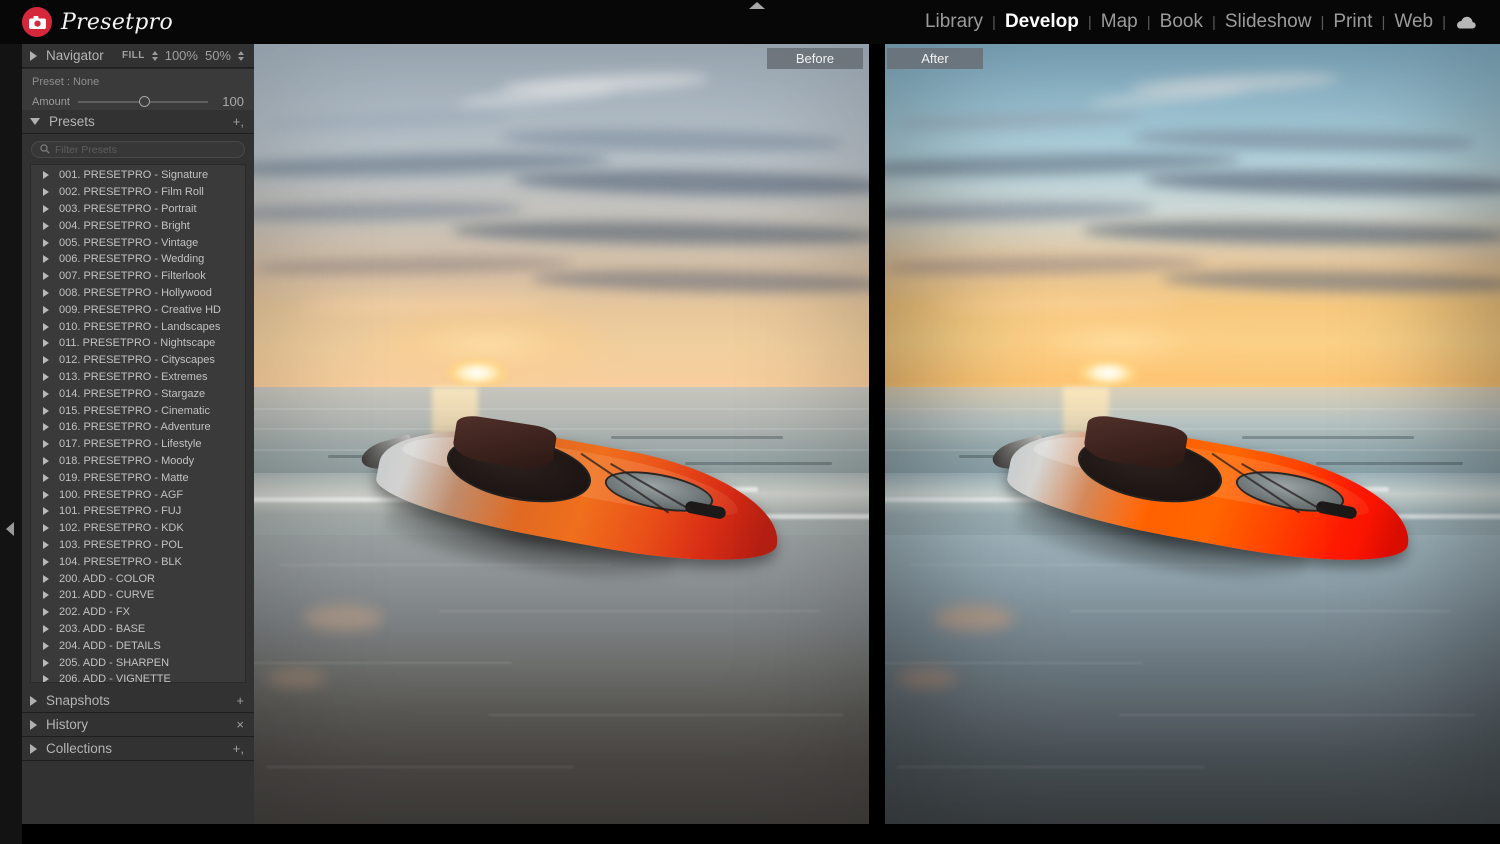  Describe the element at coordinates (241, 55) in the screenshot. I see `zoom-custom-stepper-icon` at that location.